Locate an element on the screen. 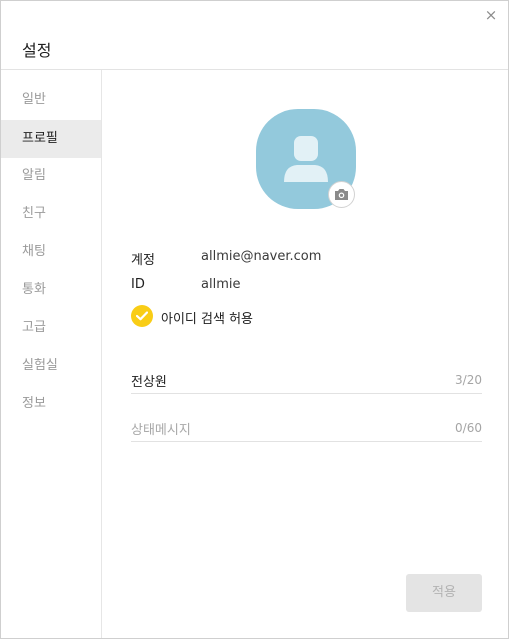 The image size is (509, 639). checkmark-icon is located at coordinates (142, 316).